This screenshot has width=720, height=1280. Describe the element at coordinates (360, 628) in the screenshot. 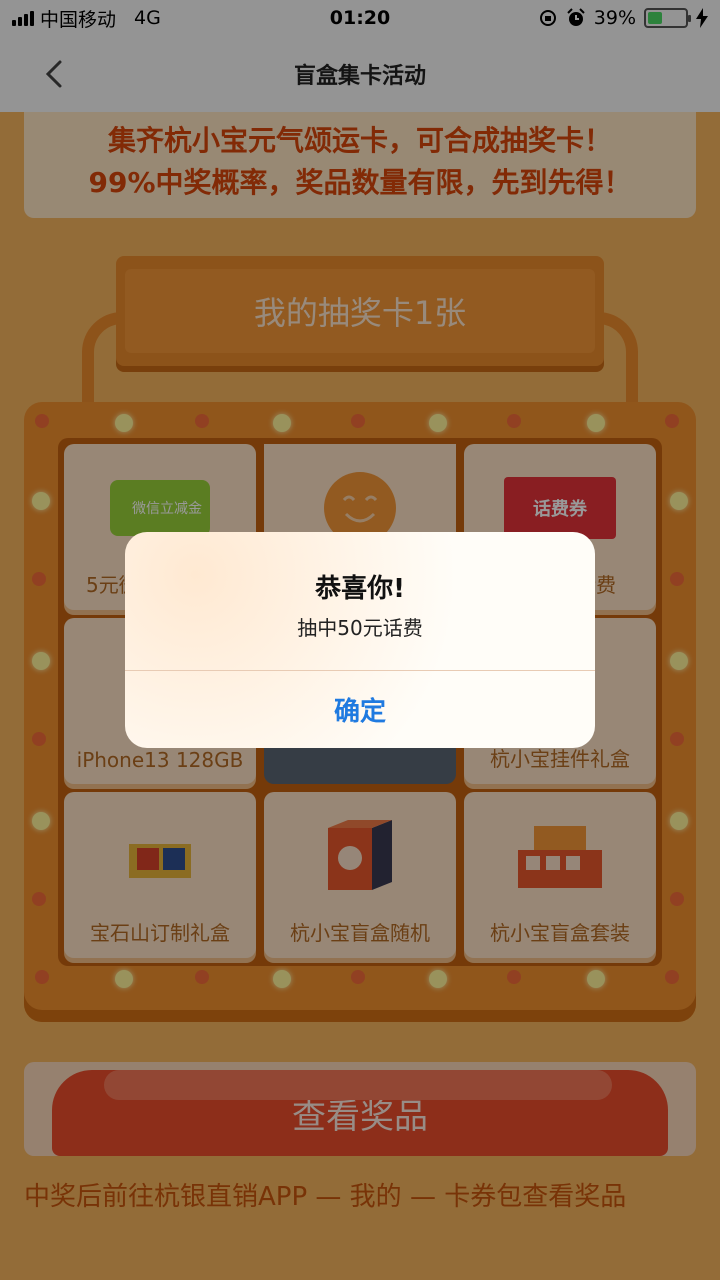

I see `dialog-message: 抽中50元话费` at that location.